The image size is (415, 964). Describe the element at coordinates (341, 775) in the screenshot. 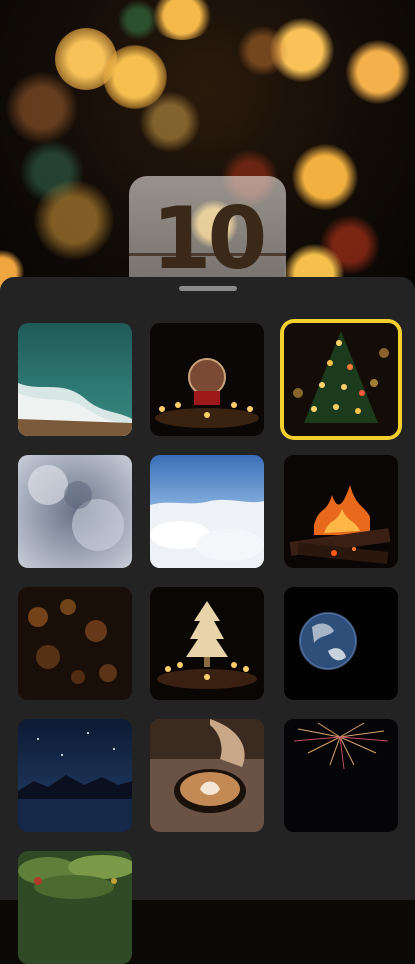

I see `wallpaper-fireworks` at that location.